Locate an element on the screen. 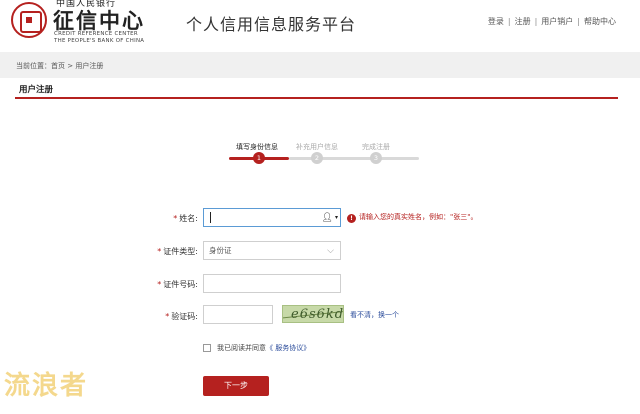  id-type-label-text: 证件类型: is located at coordinates (180, 251).